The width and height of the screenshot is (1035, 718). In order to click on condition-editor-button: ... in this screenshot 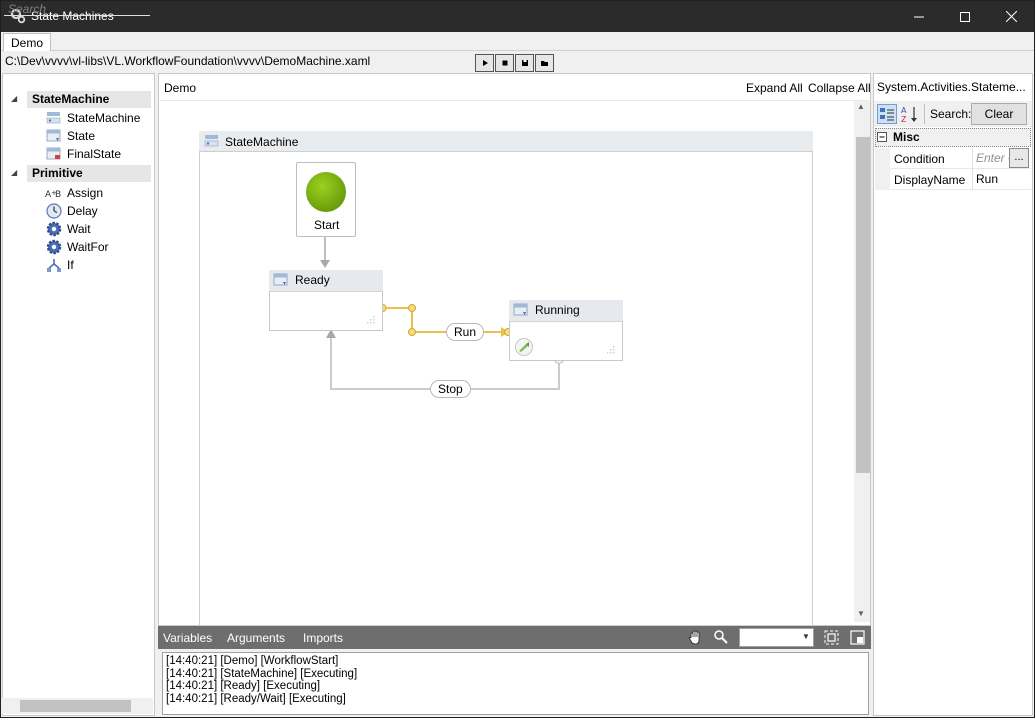, I will do `click(1019, 158)`.